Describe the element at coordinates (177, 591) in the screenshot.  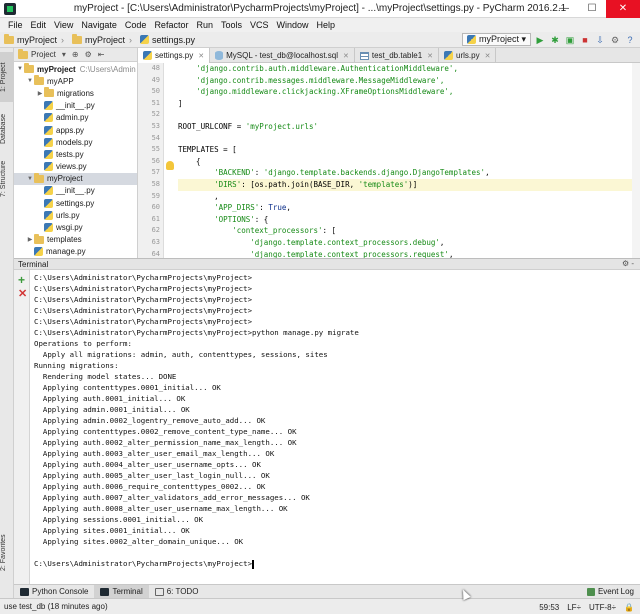
I see `todo-tab: 6: TODO` at that location.